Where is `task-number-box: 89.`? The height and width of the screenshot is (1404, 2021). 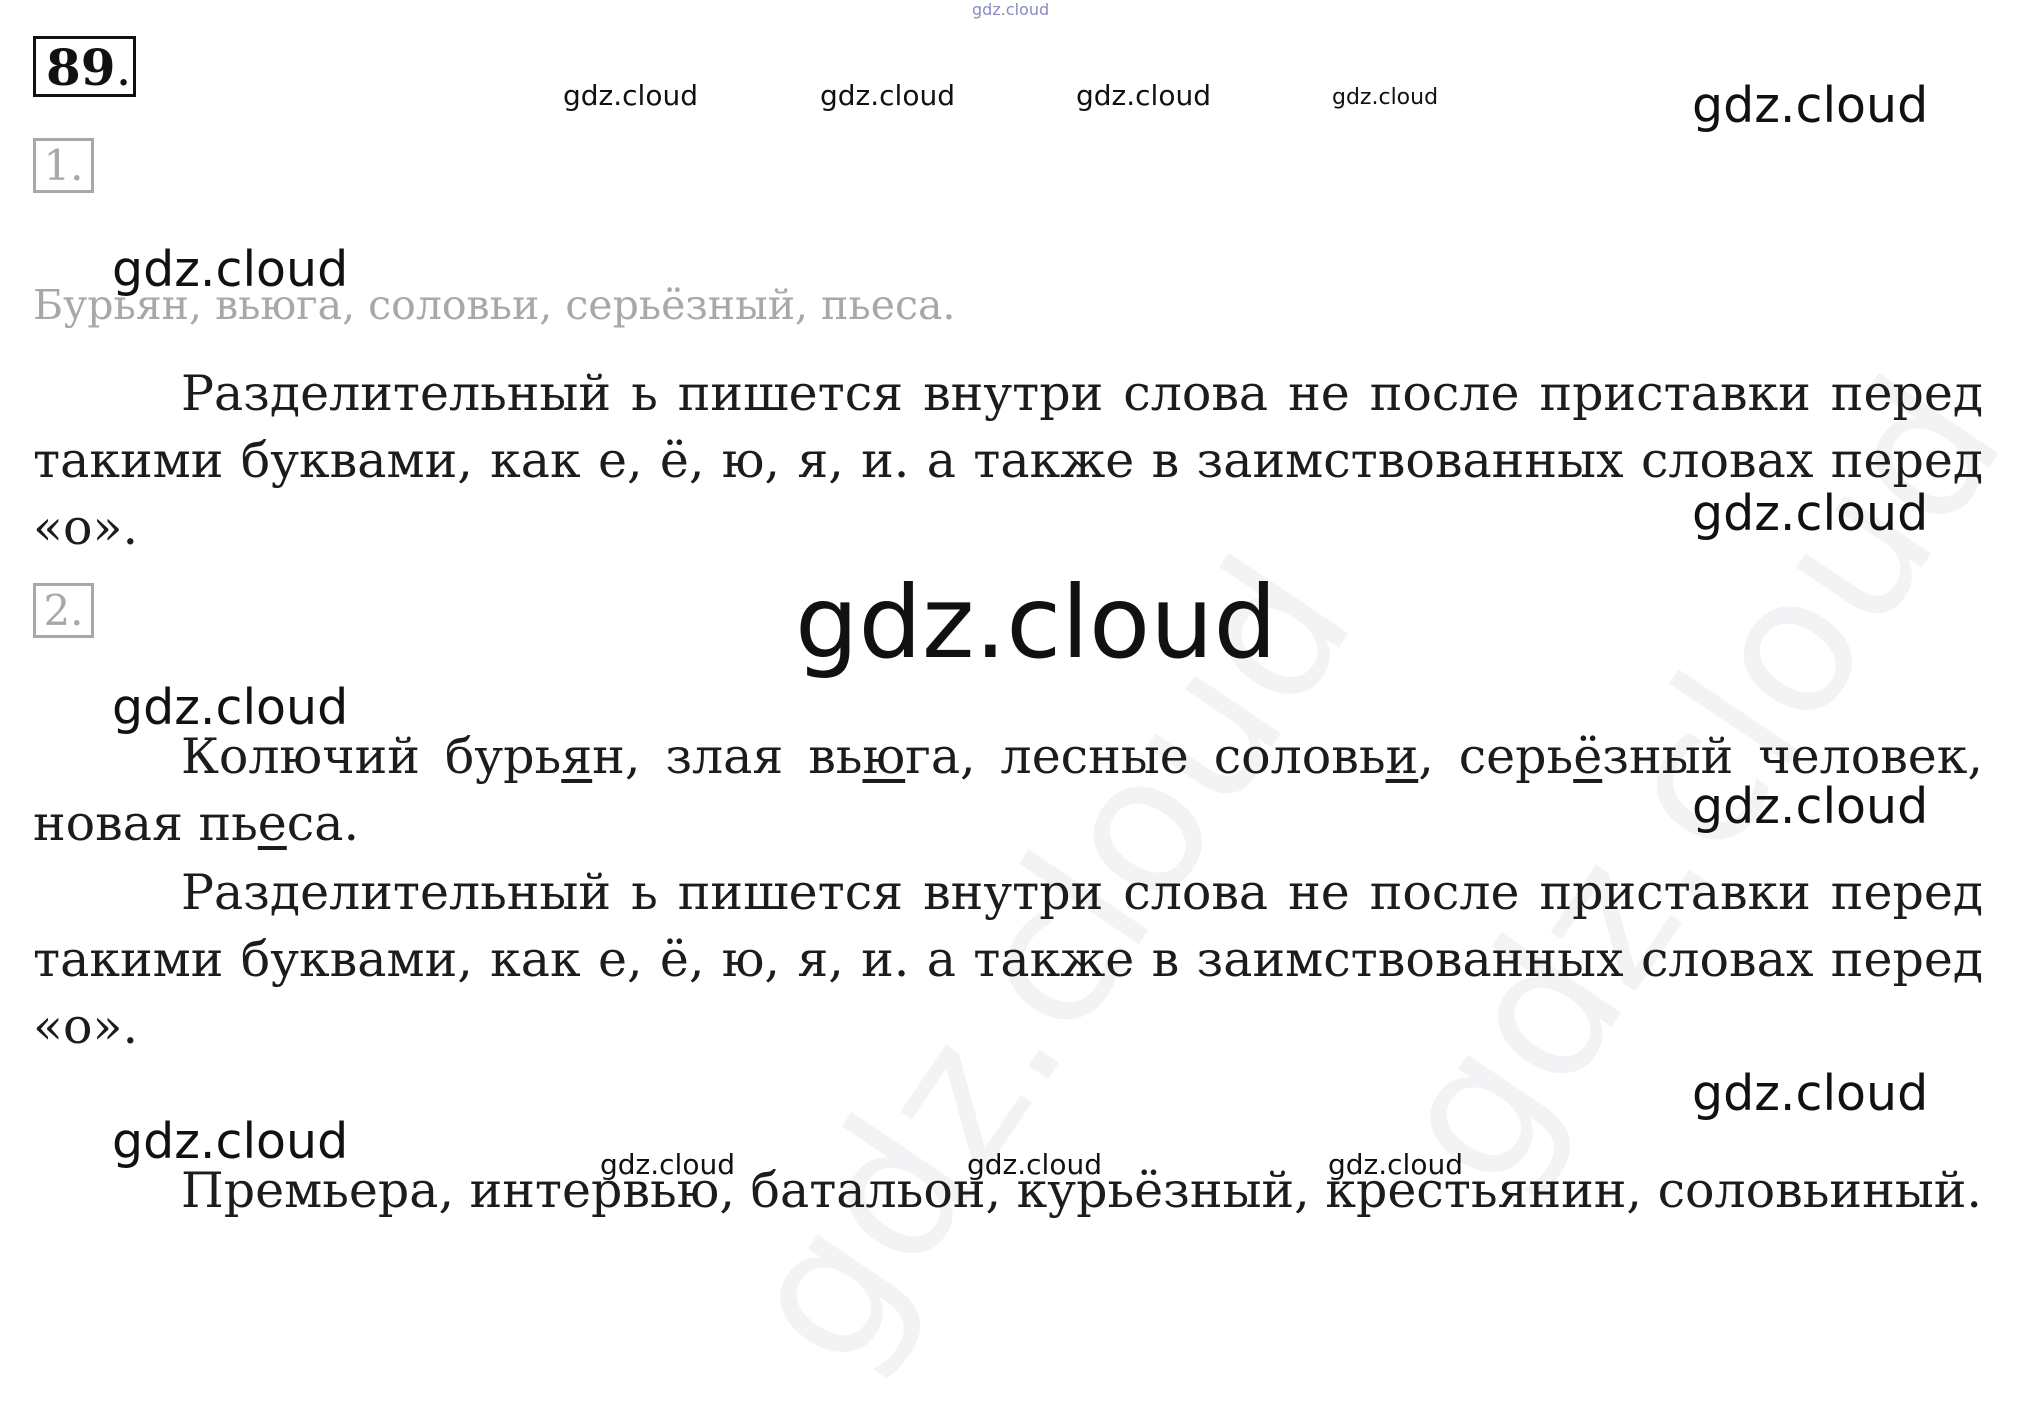 task-number-box: 89. is located at coordinates (84, 66).